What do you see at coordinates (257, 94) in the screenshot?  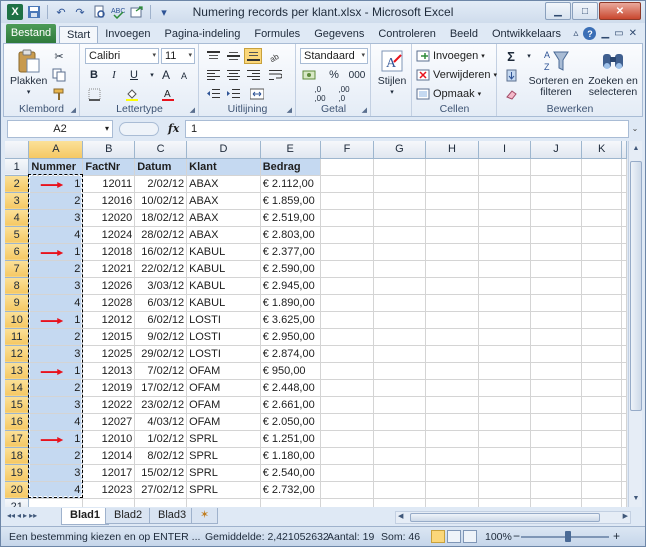 I see `merge-center-icon` at bounding box center [257, 94].